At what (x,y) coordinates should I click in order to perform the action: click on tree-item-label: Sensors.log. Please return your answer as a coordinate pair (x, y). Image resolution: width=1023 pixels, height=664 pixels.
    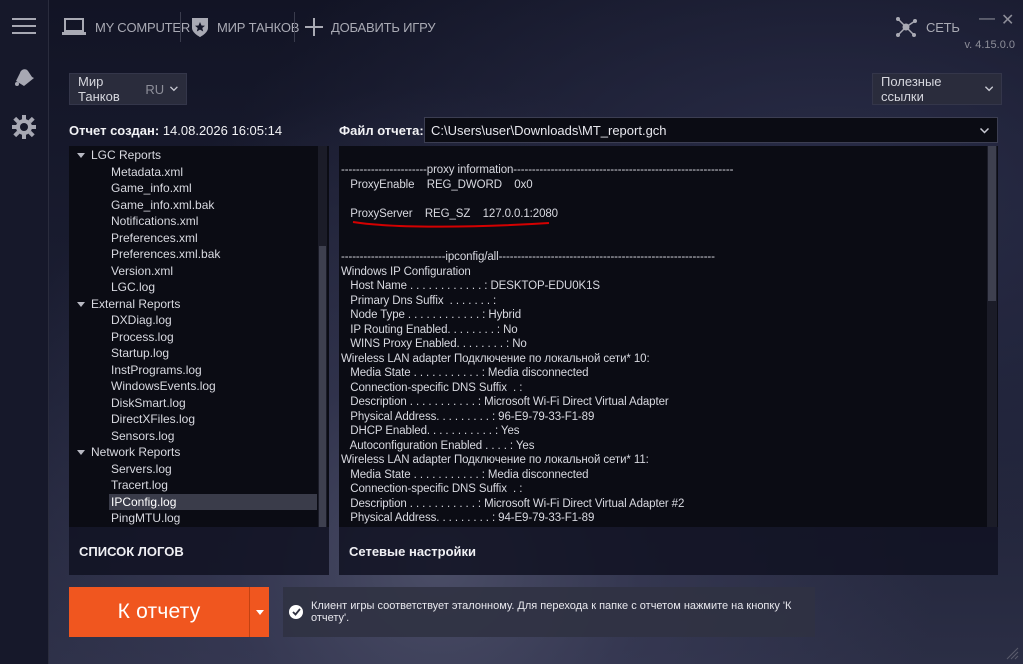
    Looking at the image, I should click on (143, 435).